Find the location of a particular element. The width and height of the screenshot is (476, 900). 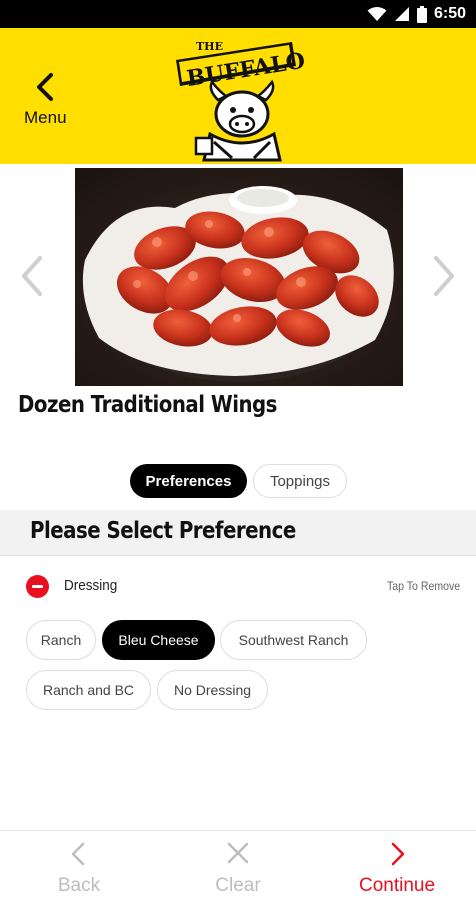

close-icon is located at coordinates (238, 853).